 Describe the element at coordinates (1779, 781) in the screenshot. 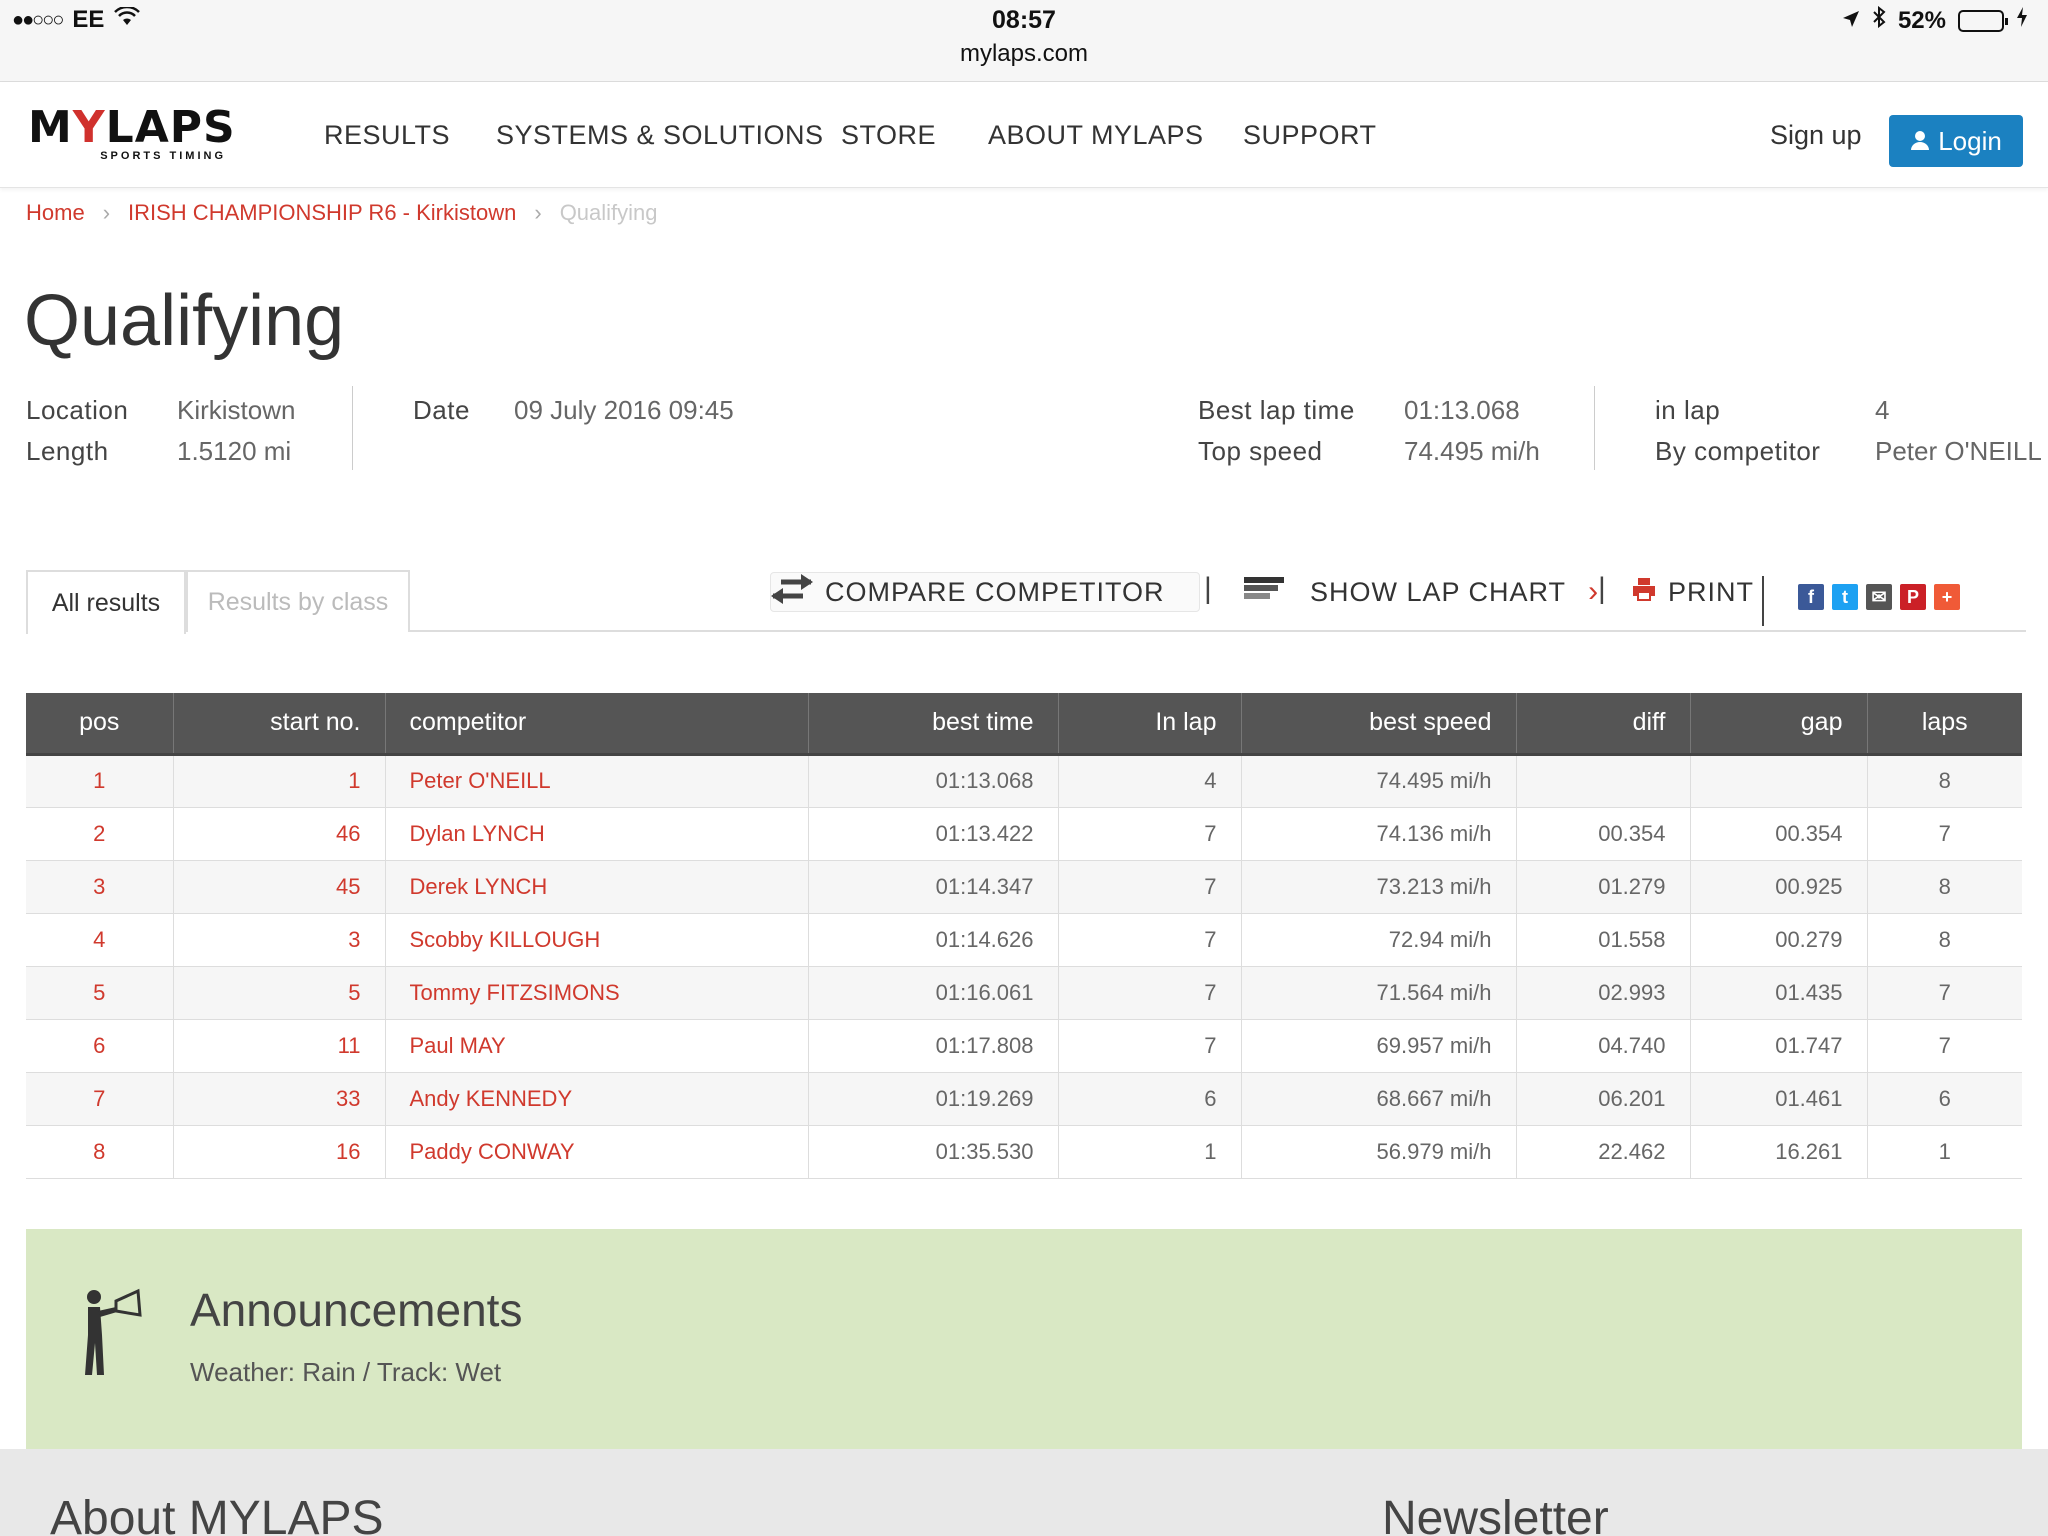

I see `cell-gap` at that location.